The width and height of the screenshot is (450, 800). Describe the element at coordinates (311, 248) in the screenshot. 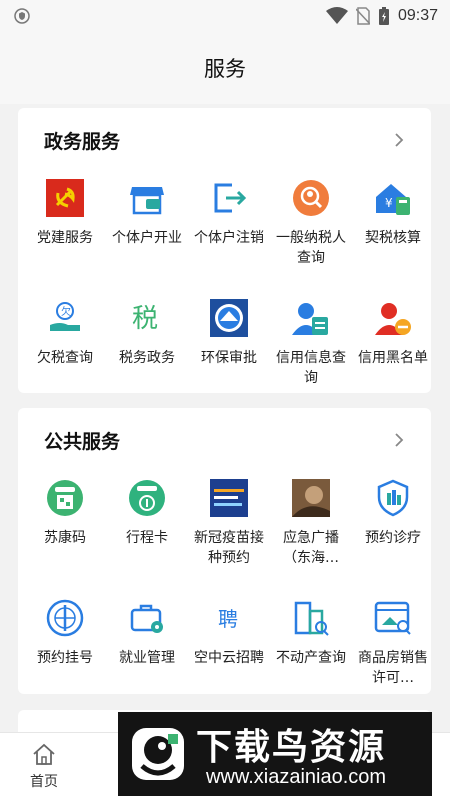

I see `service-label: 一般纳税人查询` at that location.